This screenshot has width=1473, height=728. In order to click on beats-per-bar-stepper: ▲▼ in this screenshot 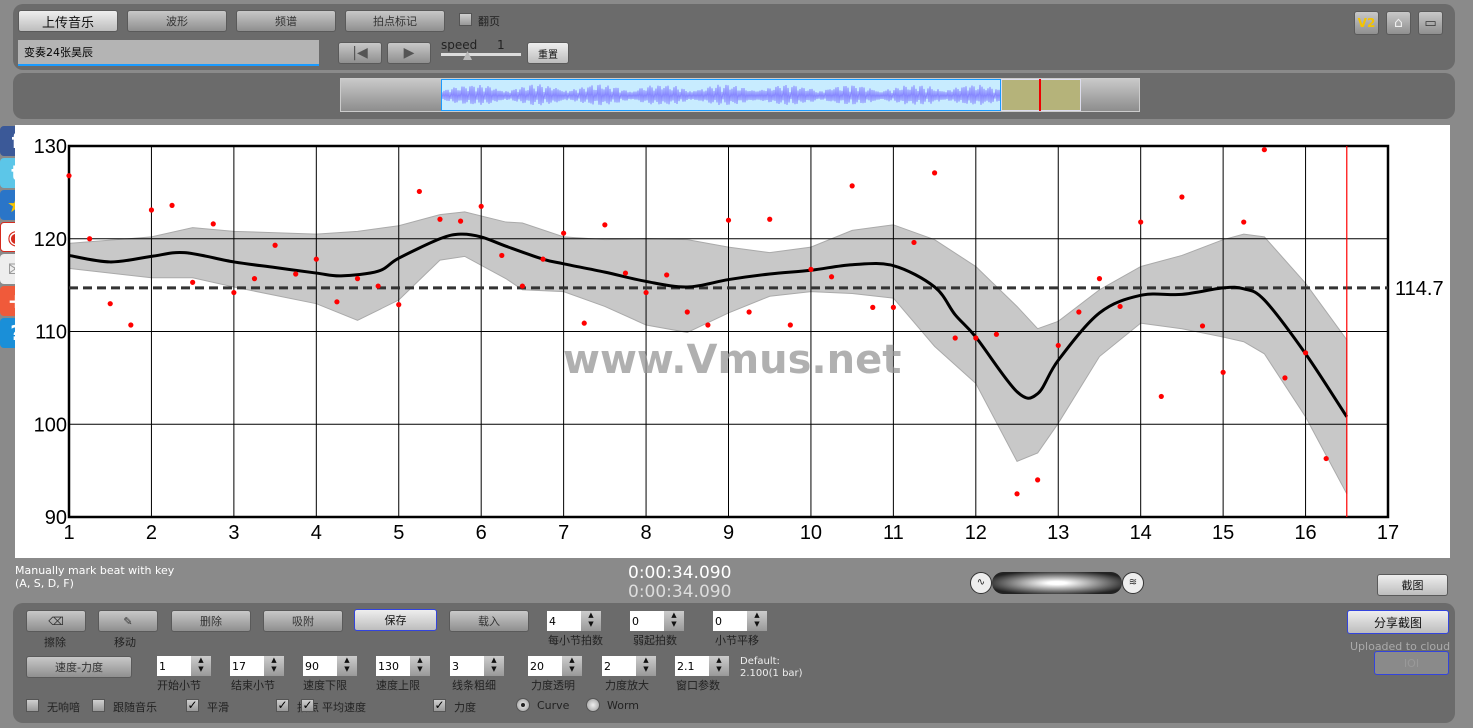, I will do `click(574, 621)`.